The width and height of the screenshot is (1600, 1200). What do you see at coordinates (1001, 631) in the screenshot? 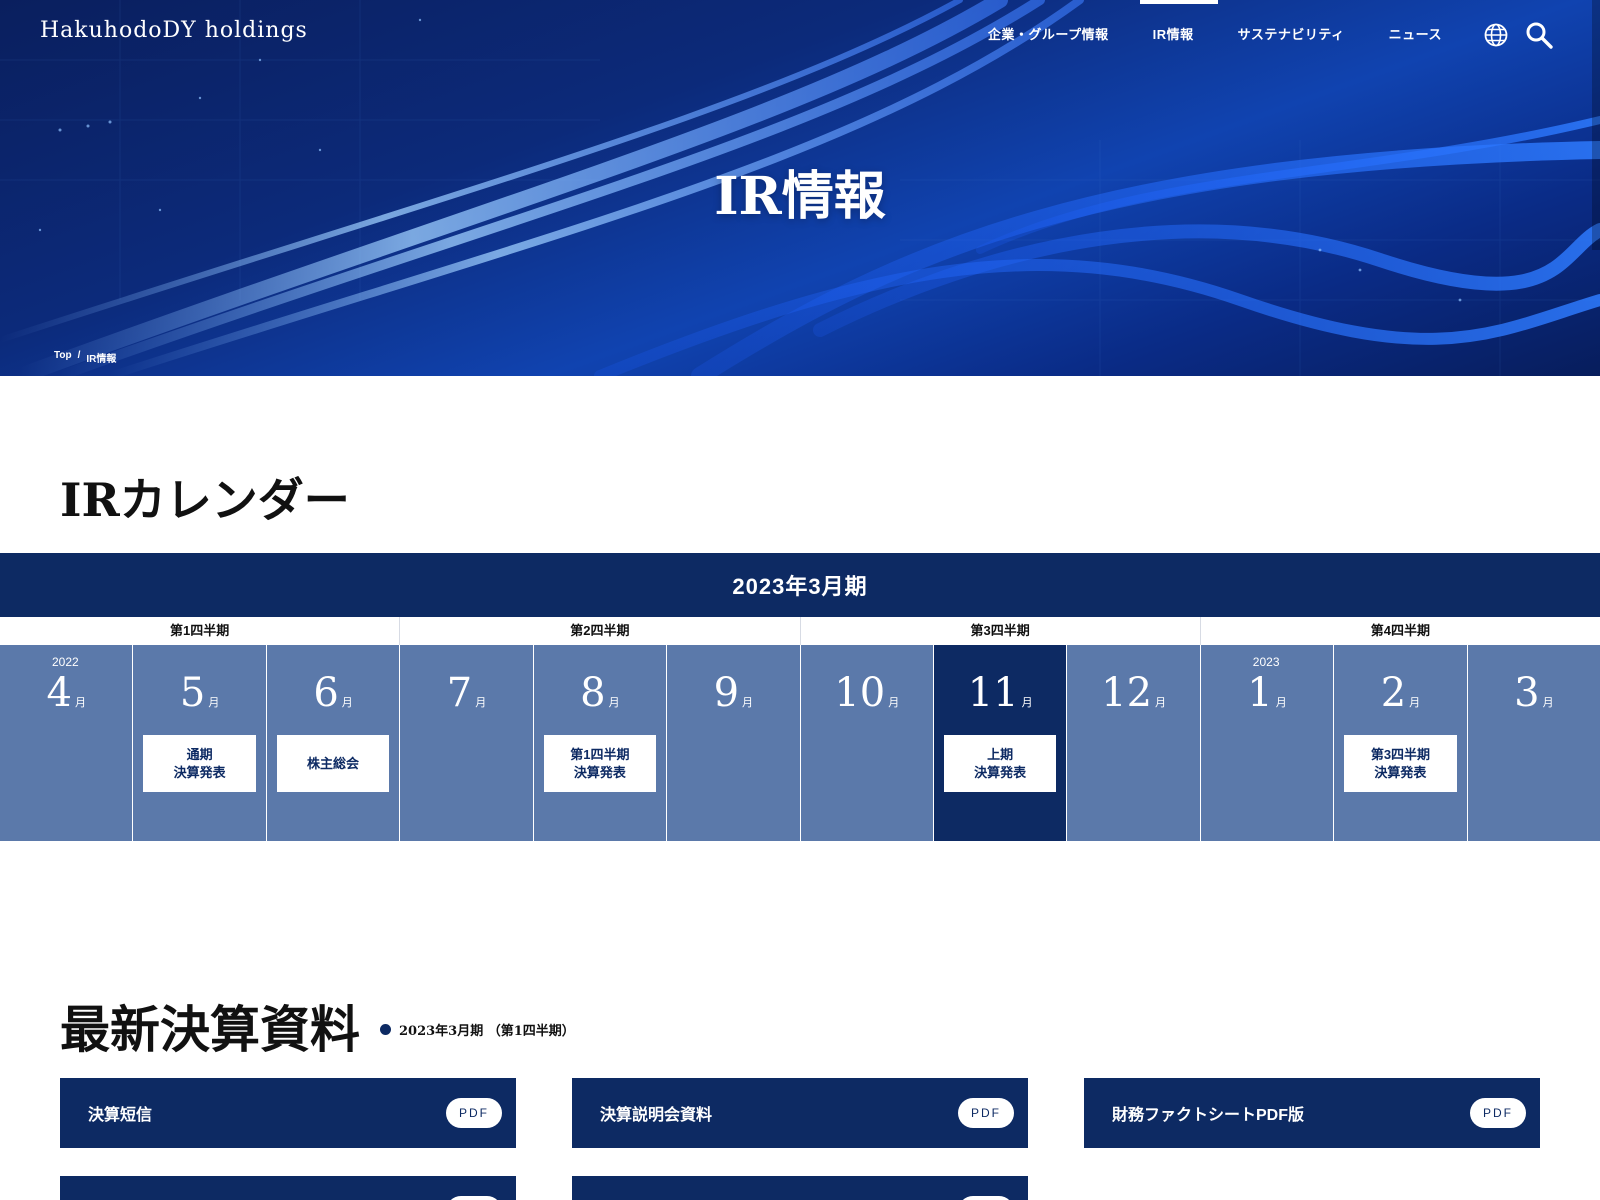
I see `quarter-3: 第3四半期` at bounding box center [1001, 631].